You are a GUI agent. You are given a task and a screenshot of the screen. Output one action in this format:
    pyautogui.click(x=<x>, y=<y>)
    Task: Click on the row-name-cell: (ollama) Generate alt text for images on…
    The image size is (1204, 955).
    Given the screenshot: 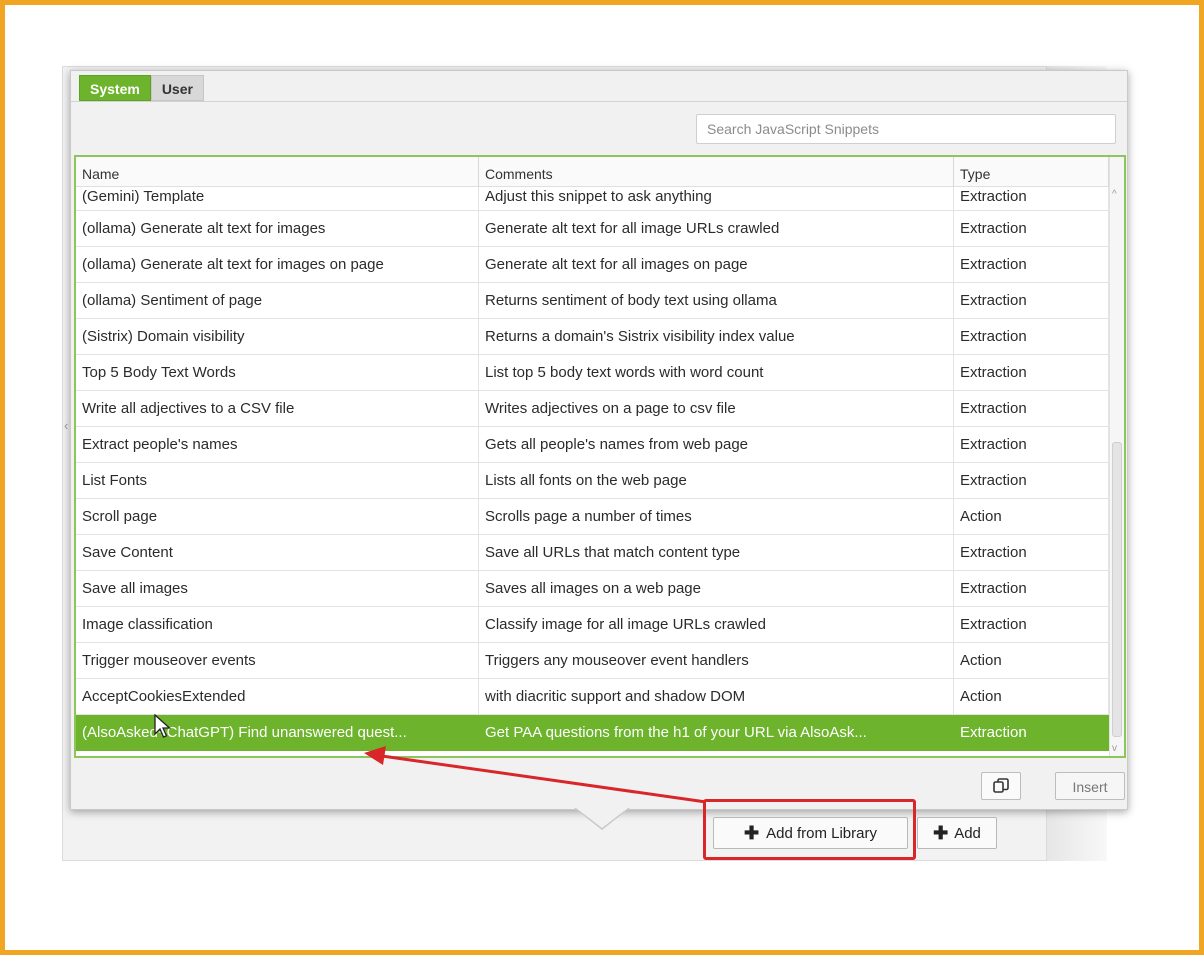 What is the action you would take?
    pyautogui.click(x=277, y=264)
    